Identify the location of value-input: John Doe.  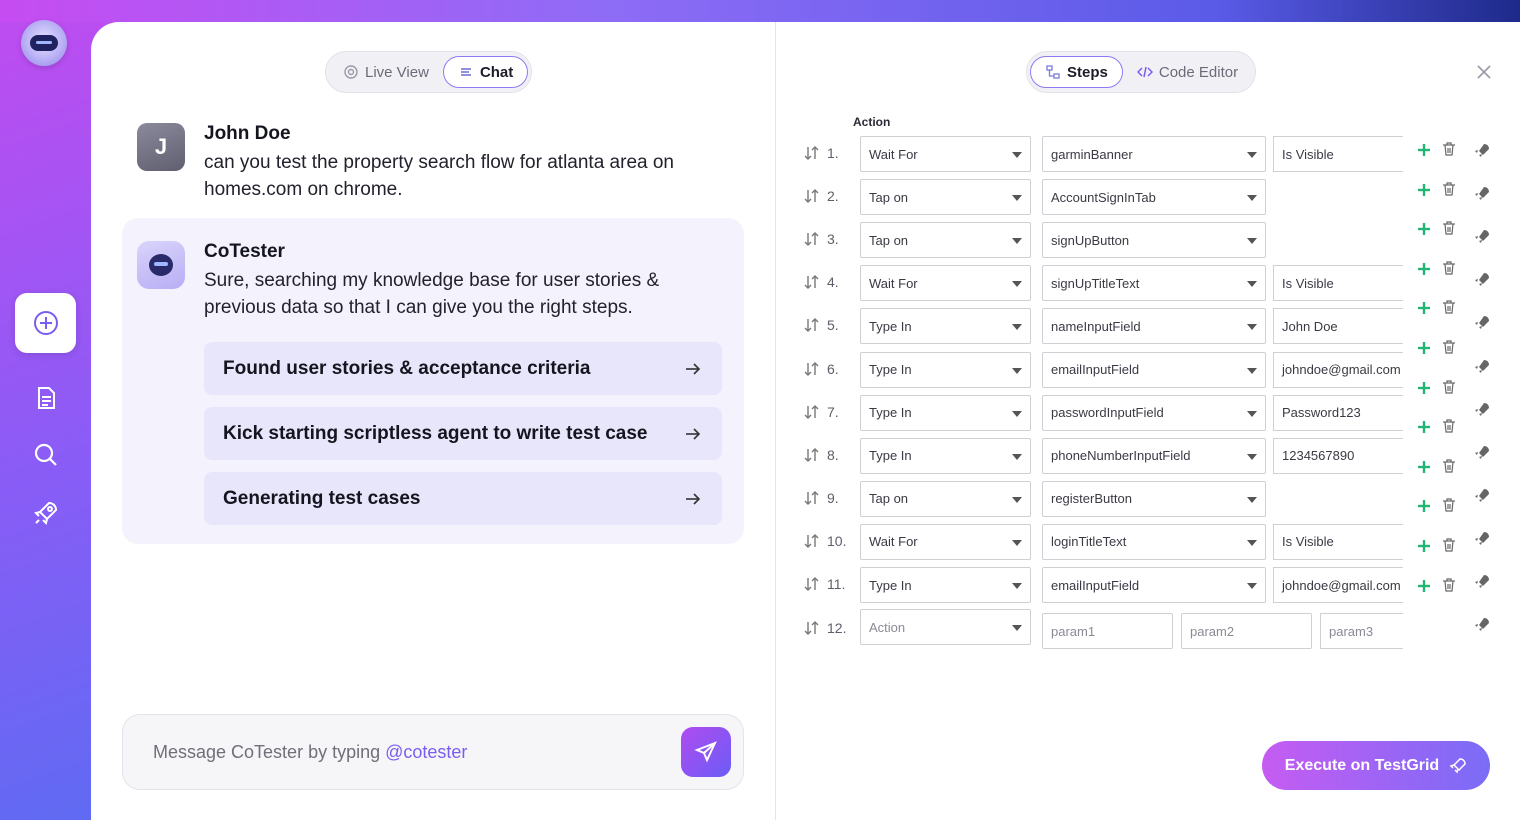
(1338, 326).